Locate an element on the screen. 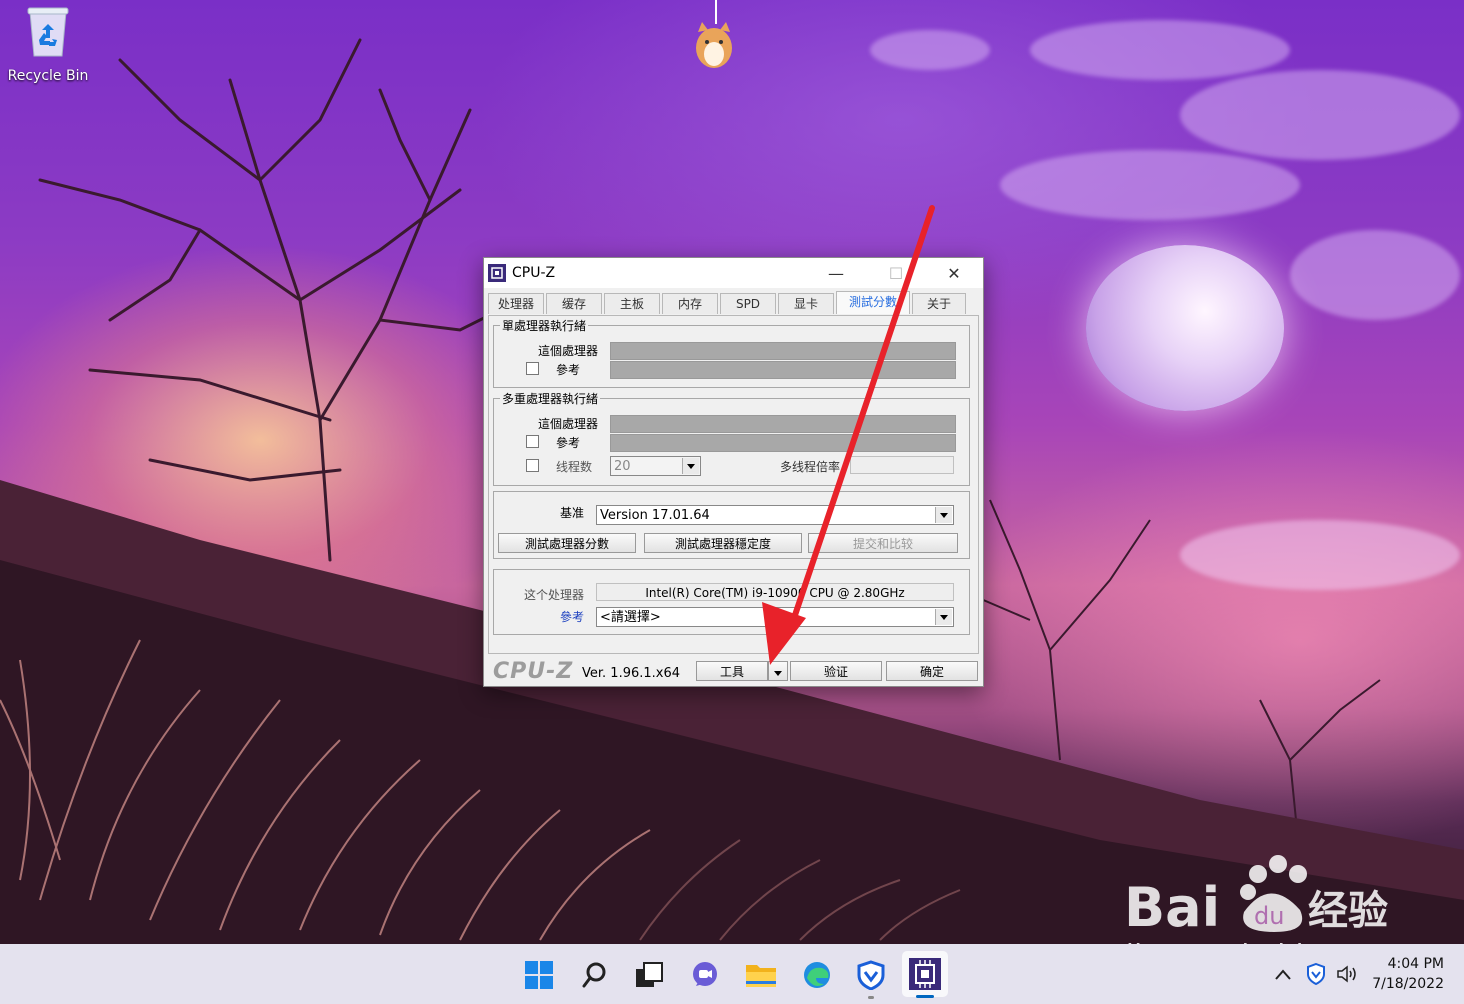 The height and width of the screenshot is (1004, 1464). svg-text: Bai is located at coordinates (1172, 907).